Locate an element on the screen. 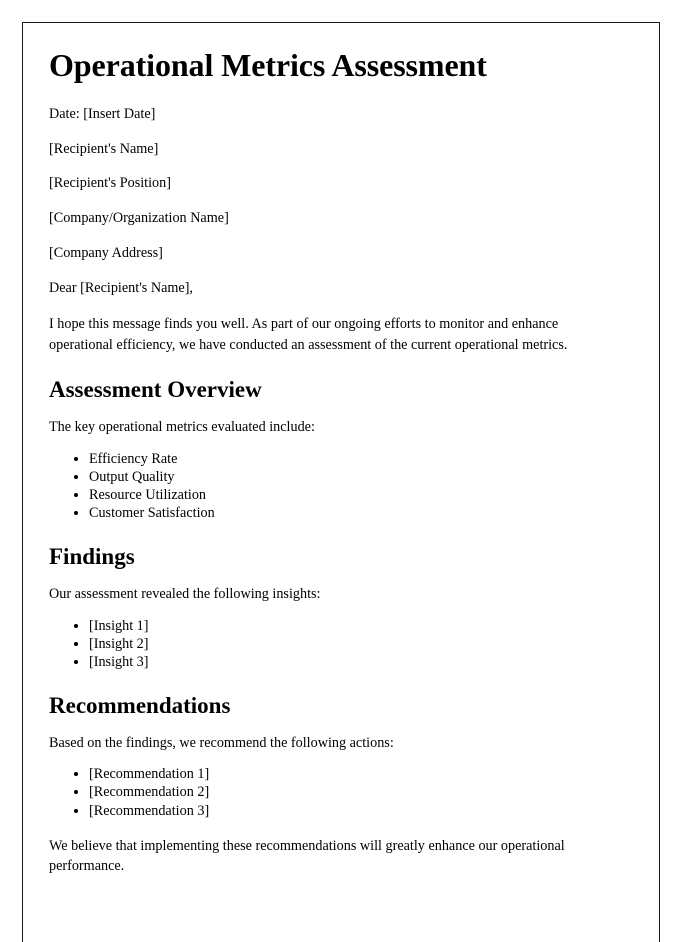 The height and width of the screenshot is (942, 700). section-heading-assessment-overview: Assessment Overview is located at coordinates (155, 390).